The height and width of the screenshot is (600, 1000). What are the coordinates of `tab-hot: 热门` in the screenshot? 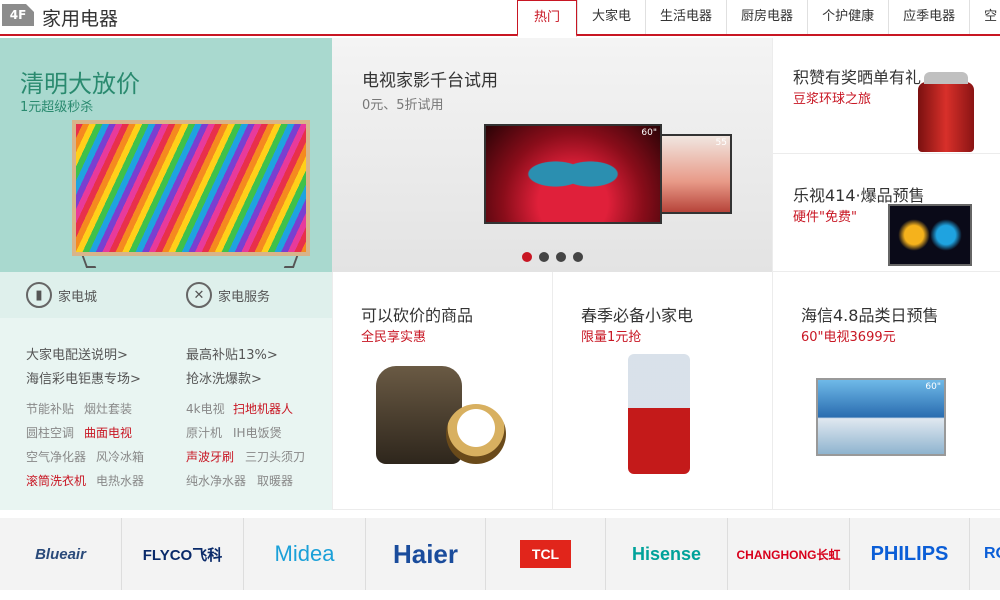 It's located at (547, 18).